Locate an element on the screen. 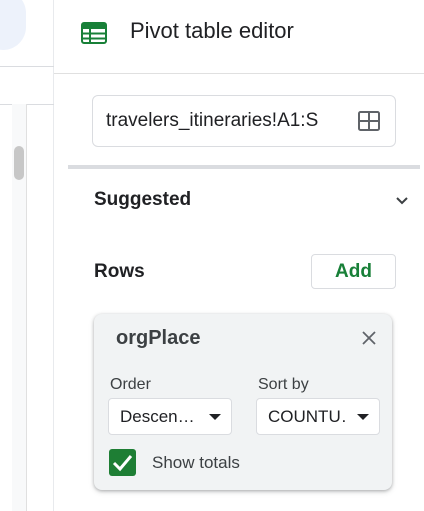  sheets-table-icon is located at coordinates (94, 33).